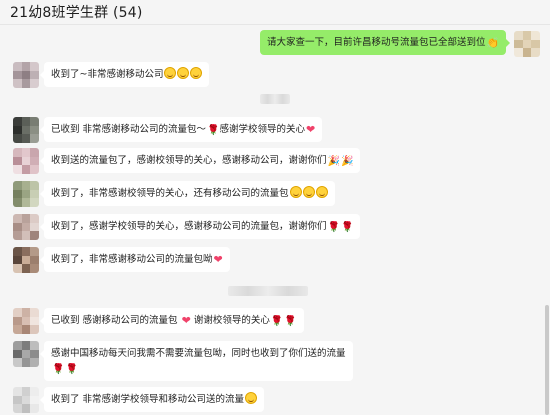 The image size is (550, 415). I want to click on message-text: 已收到 非常感谢移动公司的流量包～, so click(129, 129).